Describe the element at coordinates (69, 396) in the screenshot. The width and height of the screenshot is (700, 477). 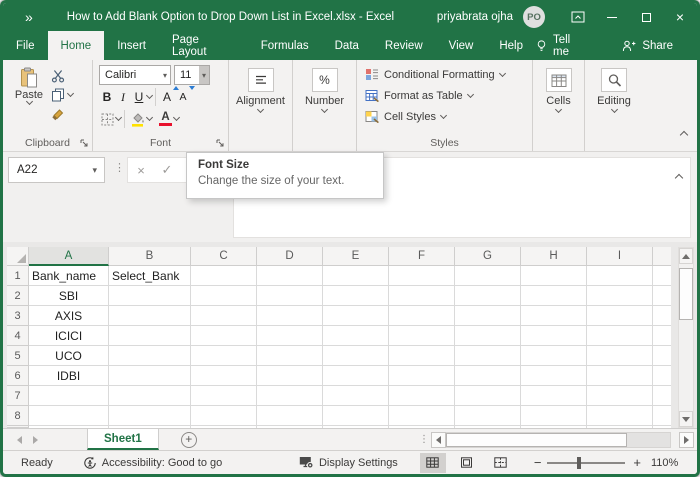
I see `cell-A7` at that location.